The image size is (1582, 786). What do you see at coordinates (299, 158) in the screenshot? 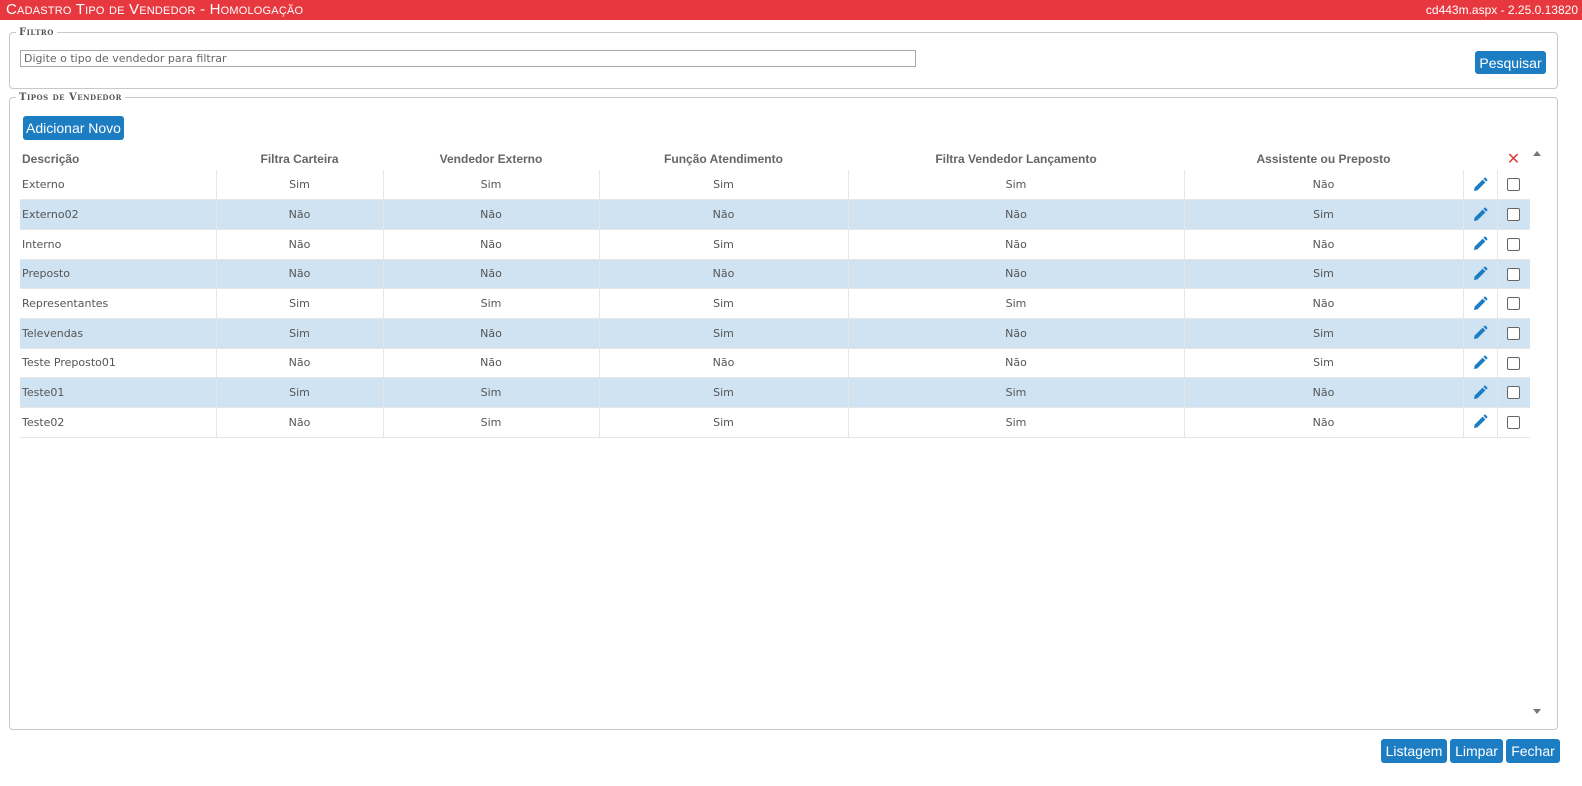
I see `column-header-filtra-carteira: Filtra Carteira` at bounding box center [299, 158].